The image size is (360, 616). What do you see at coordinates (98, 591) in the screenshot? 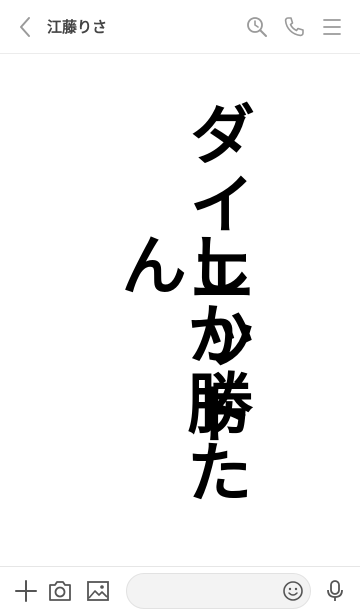
I see `image-icon` at bounding box center [98, 591].